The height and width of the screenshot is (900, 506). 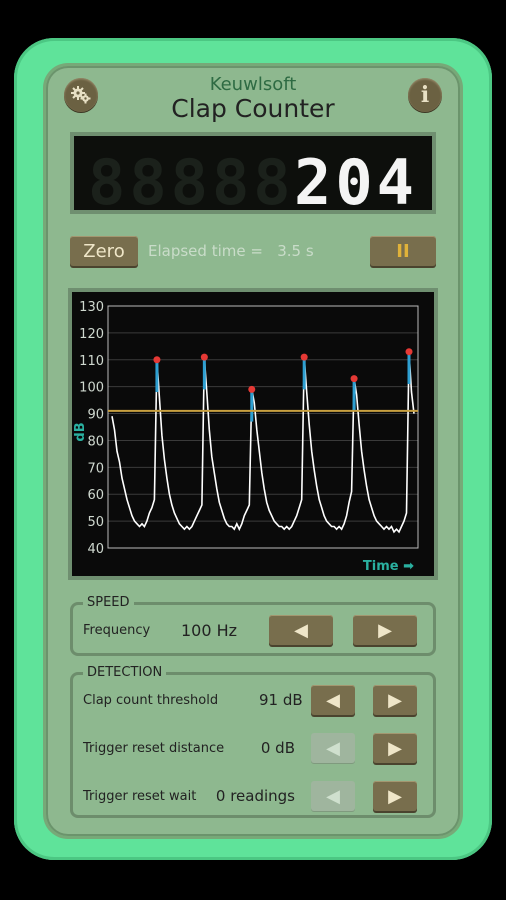 I want to click on y-tick-label: 40, so click(x=95, y=549).